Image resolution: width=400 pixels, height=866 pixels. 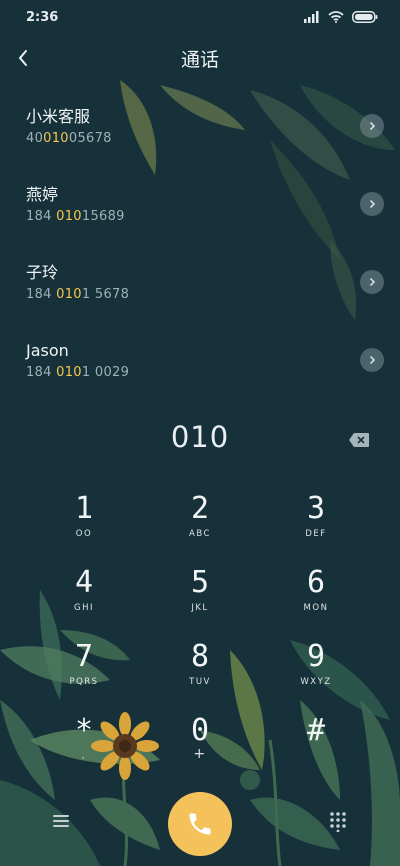 I want to click on status-bar: 2:36, so click(x=200, y=17).